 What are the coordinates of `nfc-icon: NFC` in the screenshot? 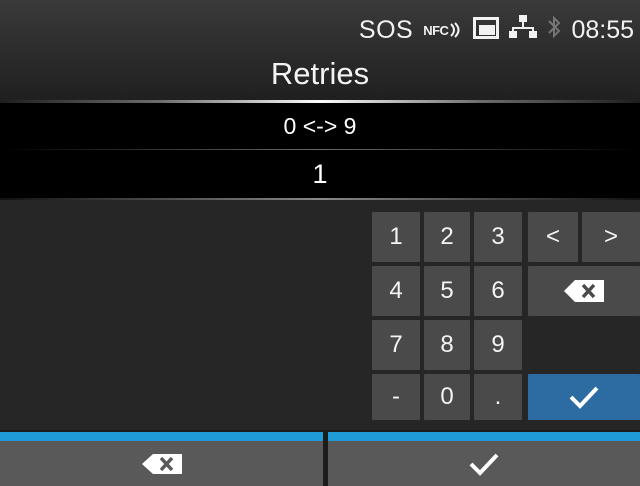 It's located at (443, 30).